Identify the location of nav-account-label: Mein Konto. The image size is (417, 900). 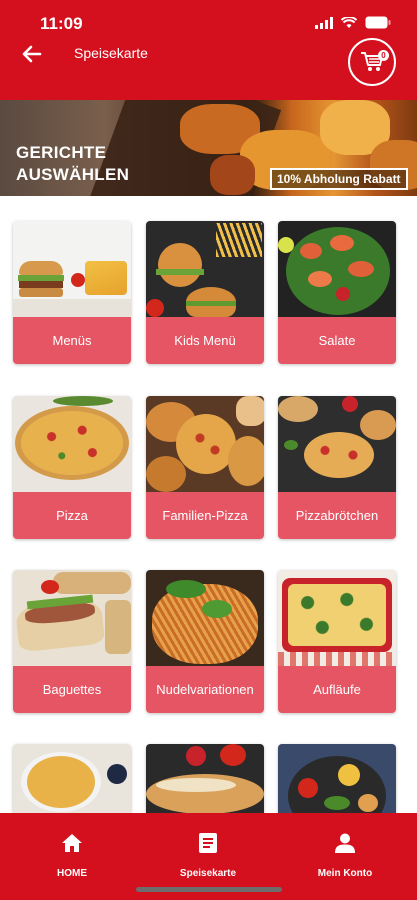
(345, 873).